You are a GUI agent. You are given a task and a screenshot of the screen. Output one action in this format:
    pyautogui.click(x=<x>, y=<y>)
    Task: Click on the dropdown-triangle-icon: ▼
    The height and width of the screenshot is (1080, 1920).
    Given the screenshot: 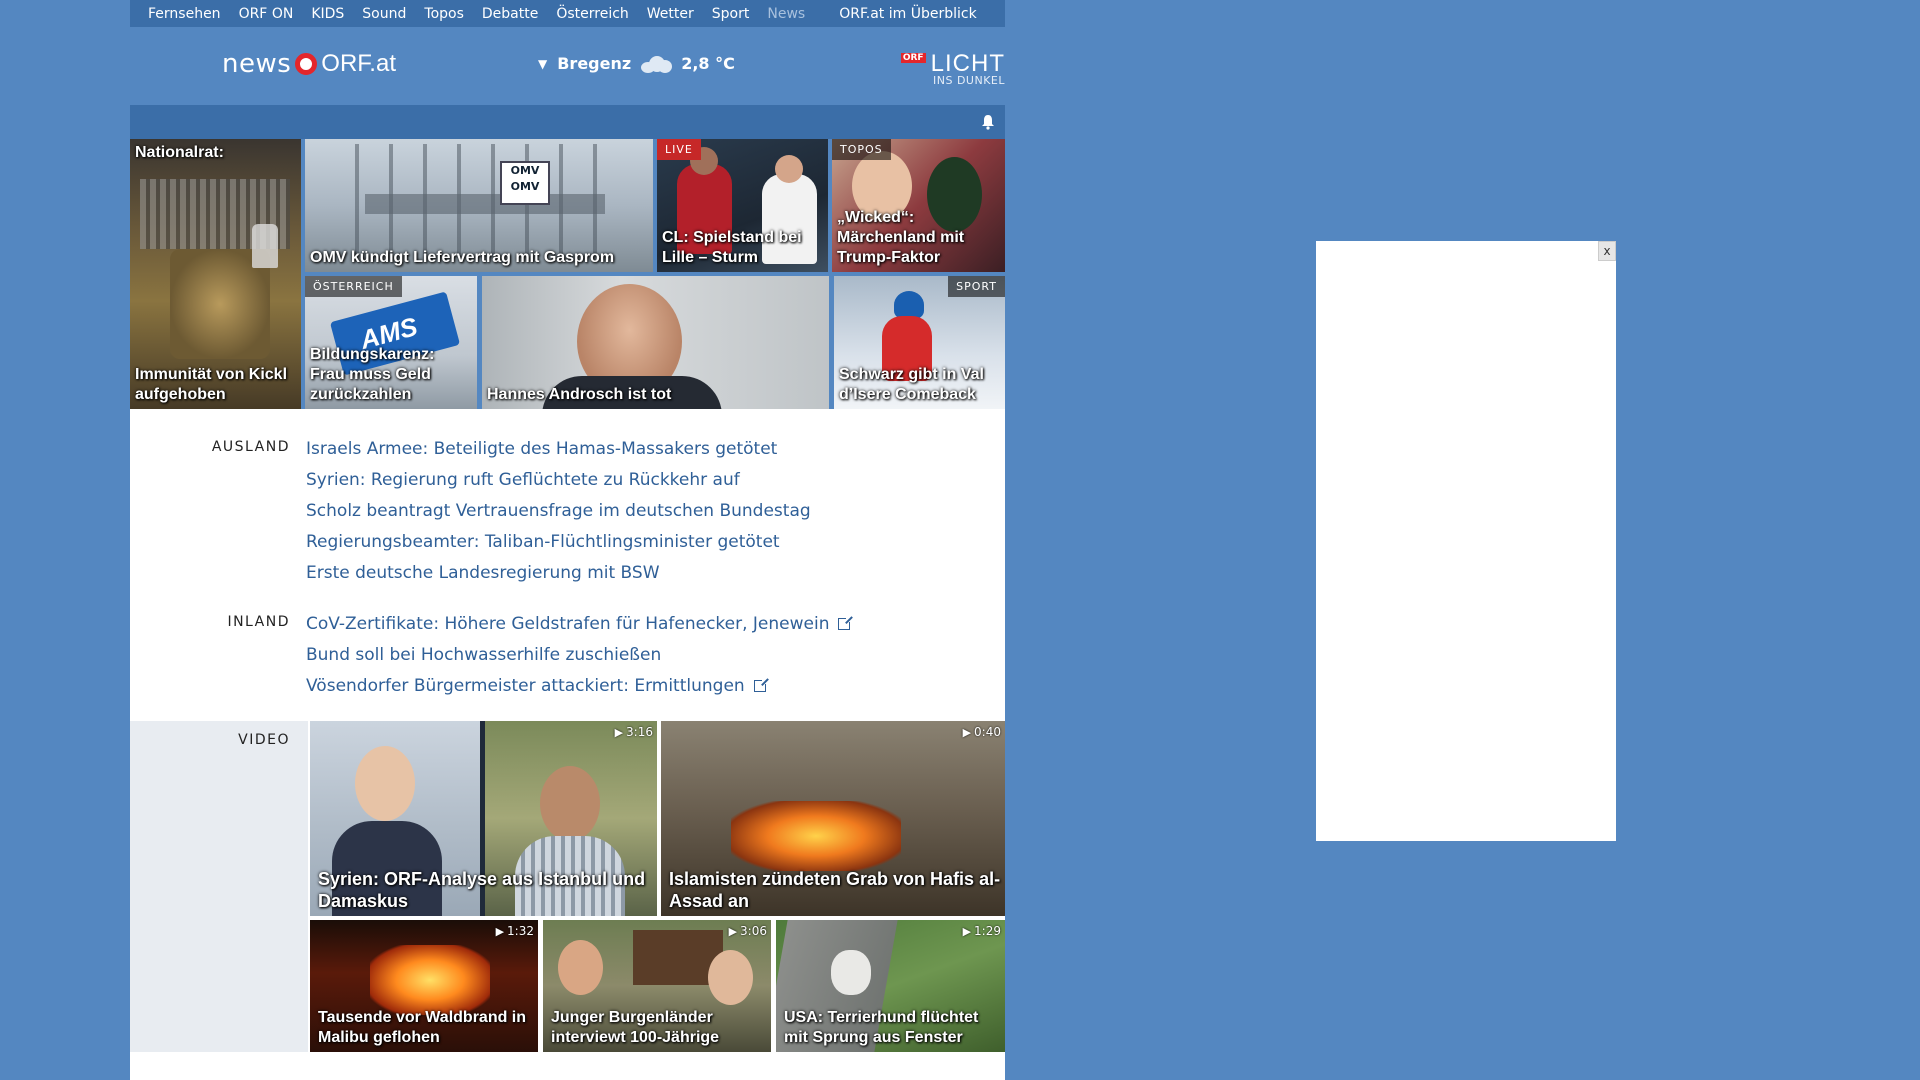 What is the action you would take?
    pyautogui.click(x=543, y=63)
    